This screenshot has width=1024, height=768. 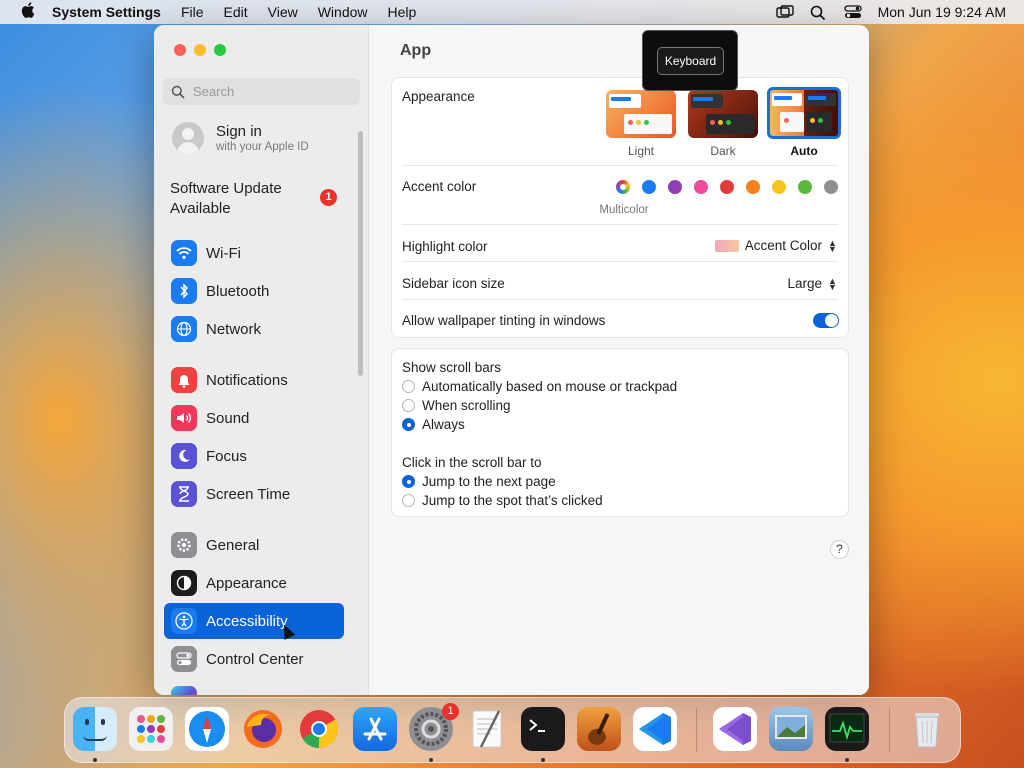 What do you see at coordinates (723, 114) in the screenshot?
I see `appearance-dark-option` at bounding box center [723, 114].